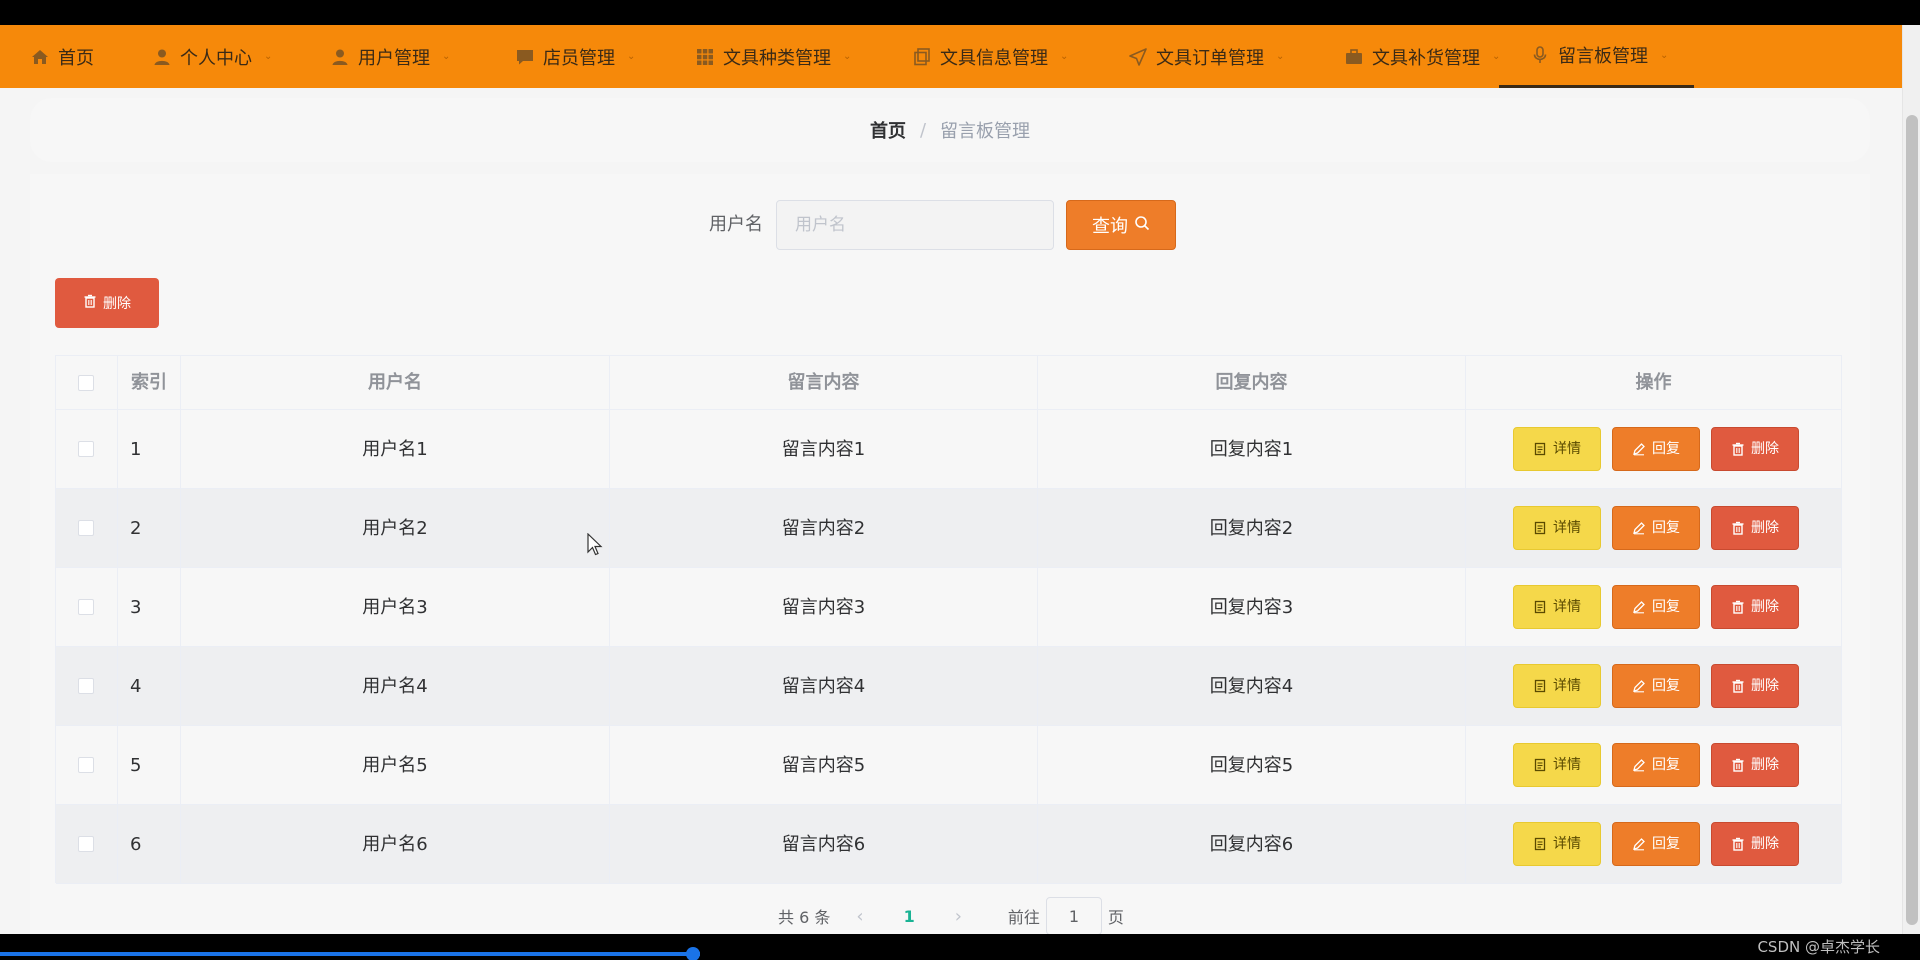  What do you see at coordinates (888, 130) in the screenshot?
I see `breadcrumb-home: 首页` at bounding box center [888, 130].